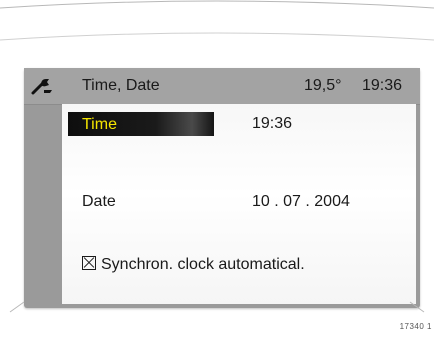 This screenshot has width=434, height=343. Describe the element at coordinates (222, 86) in the screenshot. I see `header-bar: Time, Date 19,5° 19:36` at that location.